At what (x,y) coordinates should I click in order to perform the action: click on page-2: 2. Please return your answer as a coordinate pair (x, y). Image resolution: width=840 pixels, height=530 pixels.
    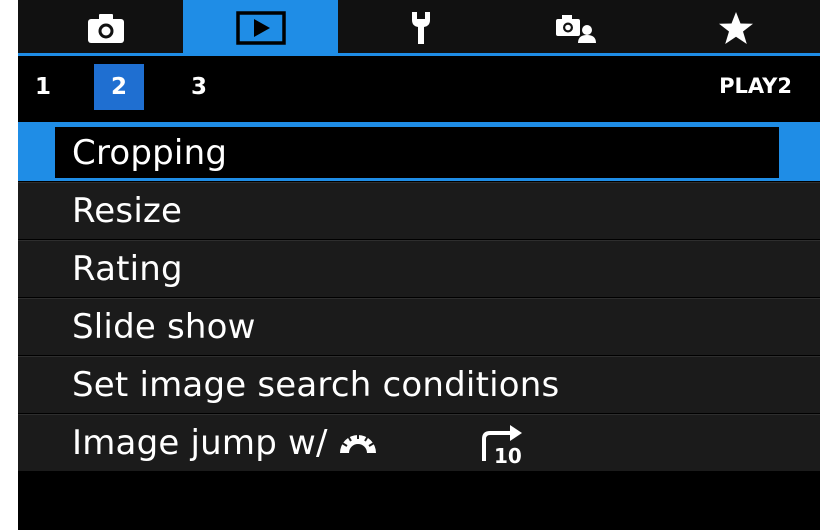
    Looking at the image, I should click on (119, 87).